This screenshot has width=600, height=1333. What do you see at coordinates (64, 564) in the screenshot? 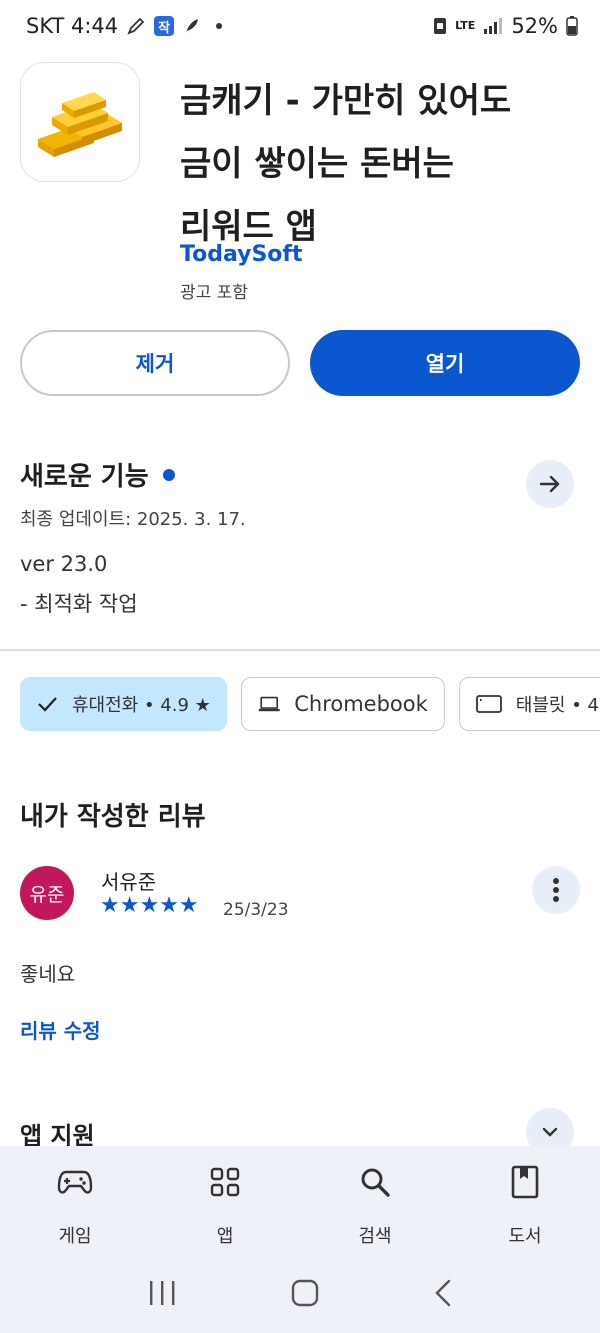
I see `version-text: ver 23.0` at bounding box center [64, 564].